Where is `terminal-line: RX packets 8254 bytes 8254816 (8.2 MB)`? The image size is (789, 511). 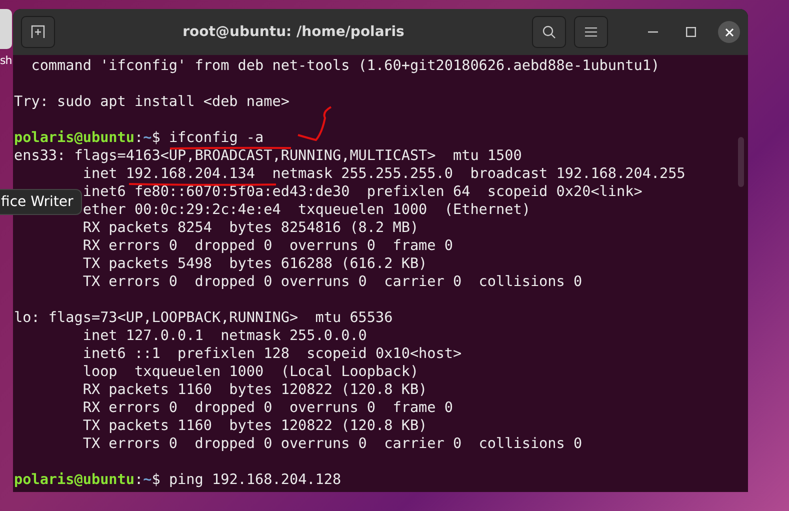
terminal-line: RX packets 8254 bytes 8254816 (8.2 MB) is located at coordinates (250, 228).